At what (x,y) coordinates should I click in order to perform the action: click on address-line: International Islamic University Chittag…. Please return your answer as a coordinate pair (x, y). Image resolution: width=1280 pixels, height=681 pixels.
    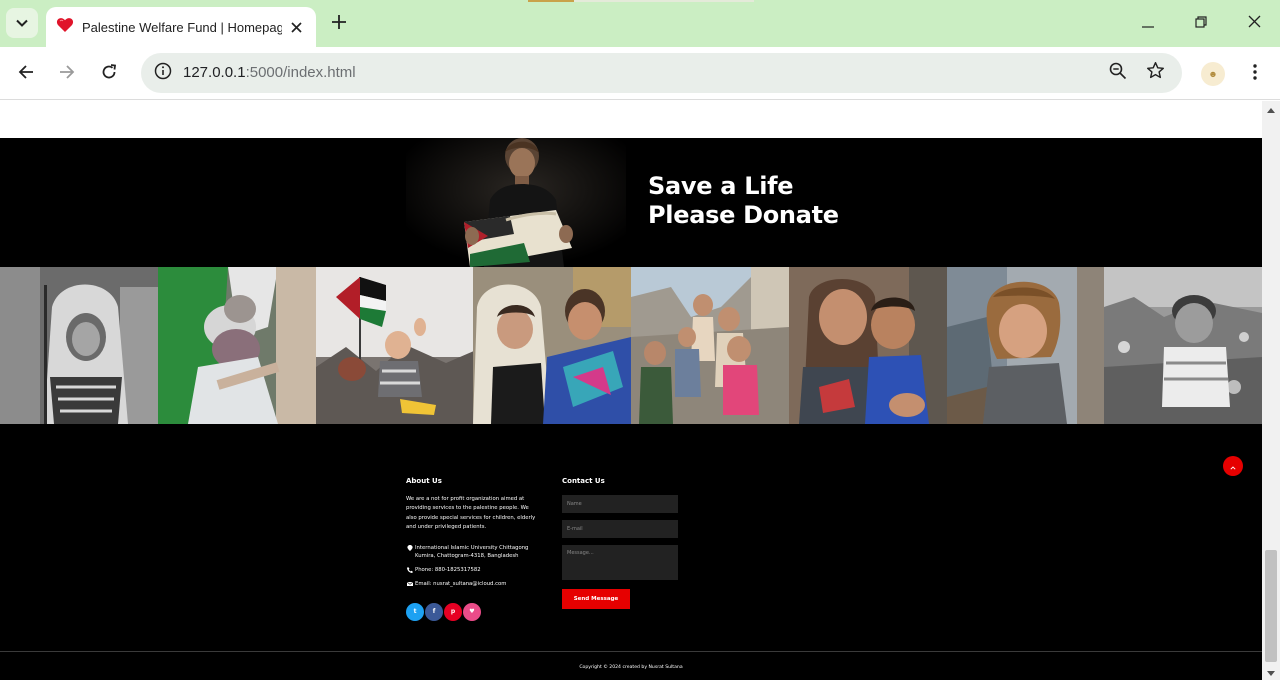
    Looking at the image, I should click on (471, 552).